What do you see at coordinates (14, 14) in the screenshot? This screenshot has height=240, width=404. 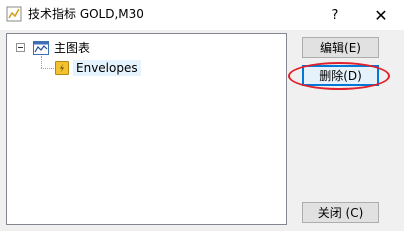 I see `app-indicator-icon` at bounding box center [14, 14].